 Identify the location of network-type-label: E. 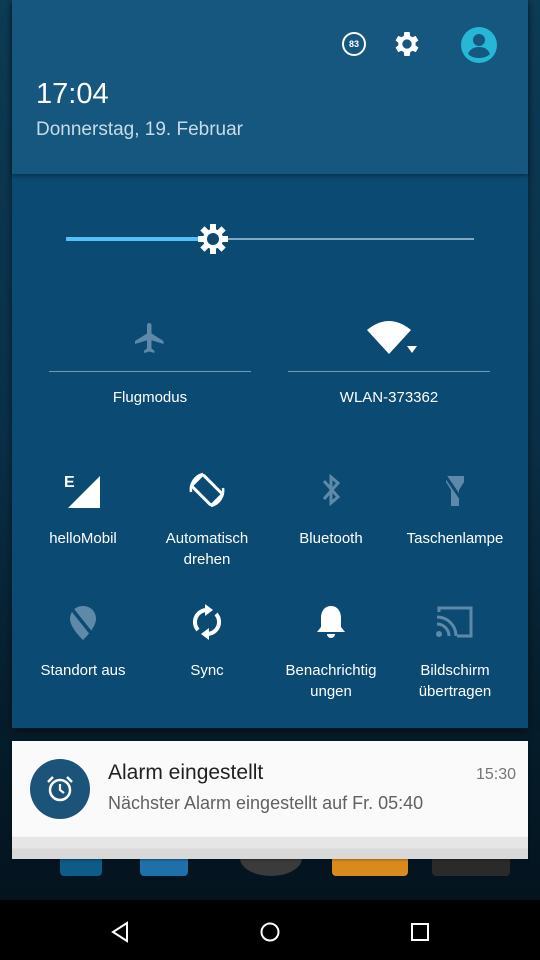
(69, 482).